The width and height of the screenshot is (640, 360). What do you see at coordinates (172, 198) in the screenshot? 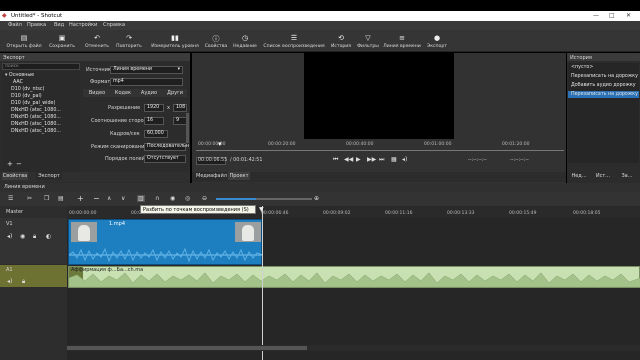
I see `scrub-icon: ◉` at bounding box center [172, 198].